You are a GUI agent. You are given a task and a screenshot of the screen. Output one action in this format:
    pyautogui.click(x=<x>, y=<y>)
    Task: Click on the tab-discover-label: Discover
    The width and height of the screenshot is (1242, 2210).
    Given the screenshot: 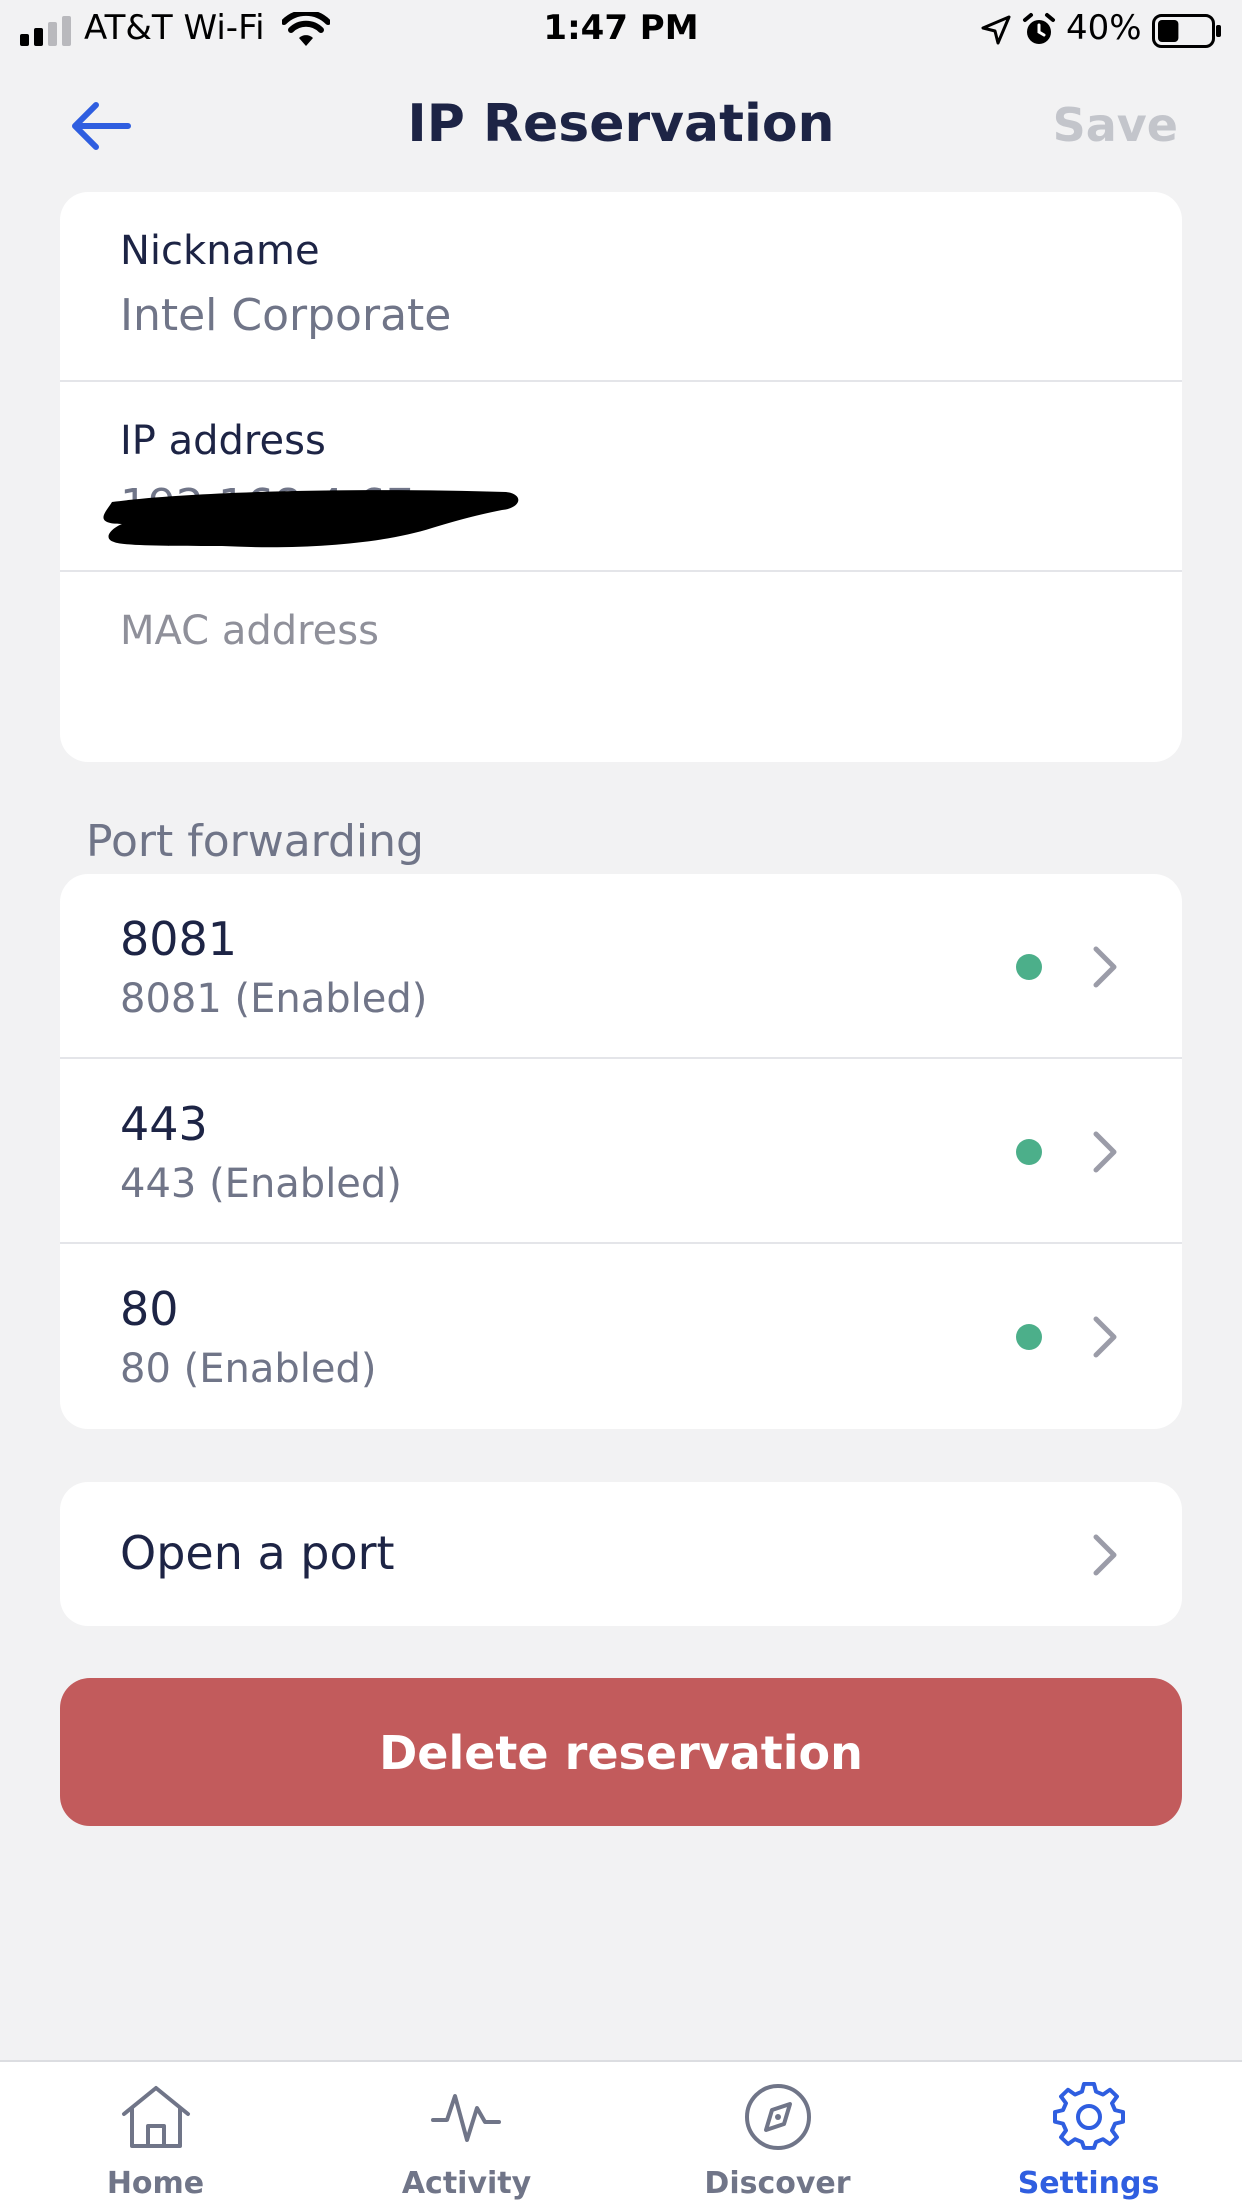 What is the action you would take?
    pyautogui.click(x=777, y=2183)
    